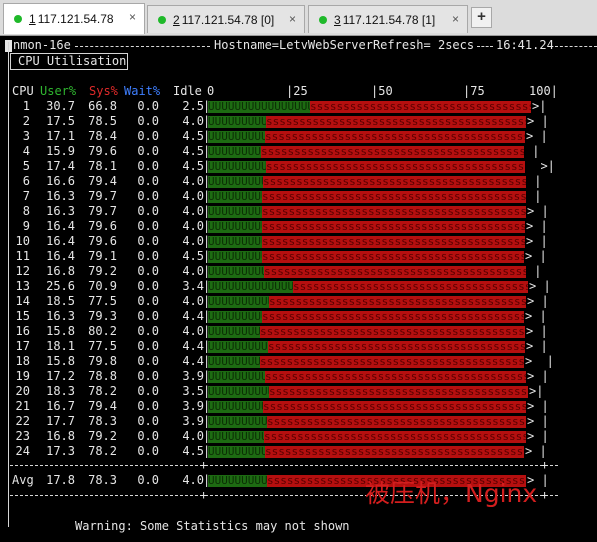  Describe the element at coordinates (26, 106) in the screenshot. I see `cpu-id: 1` at that location.